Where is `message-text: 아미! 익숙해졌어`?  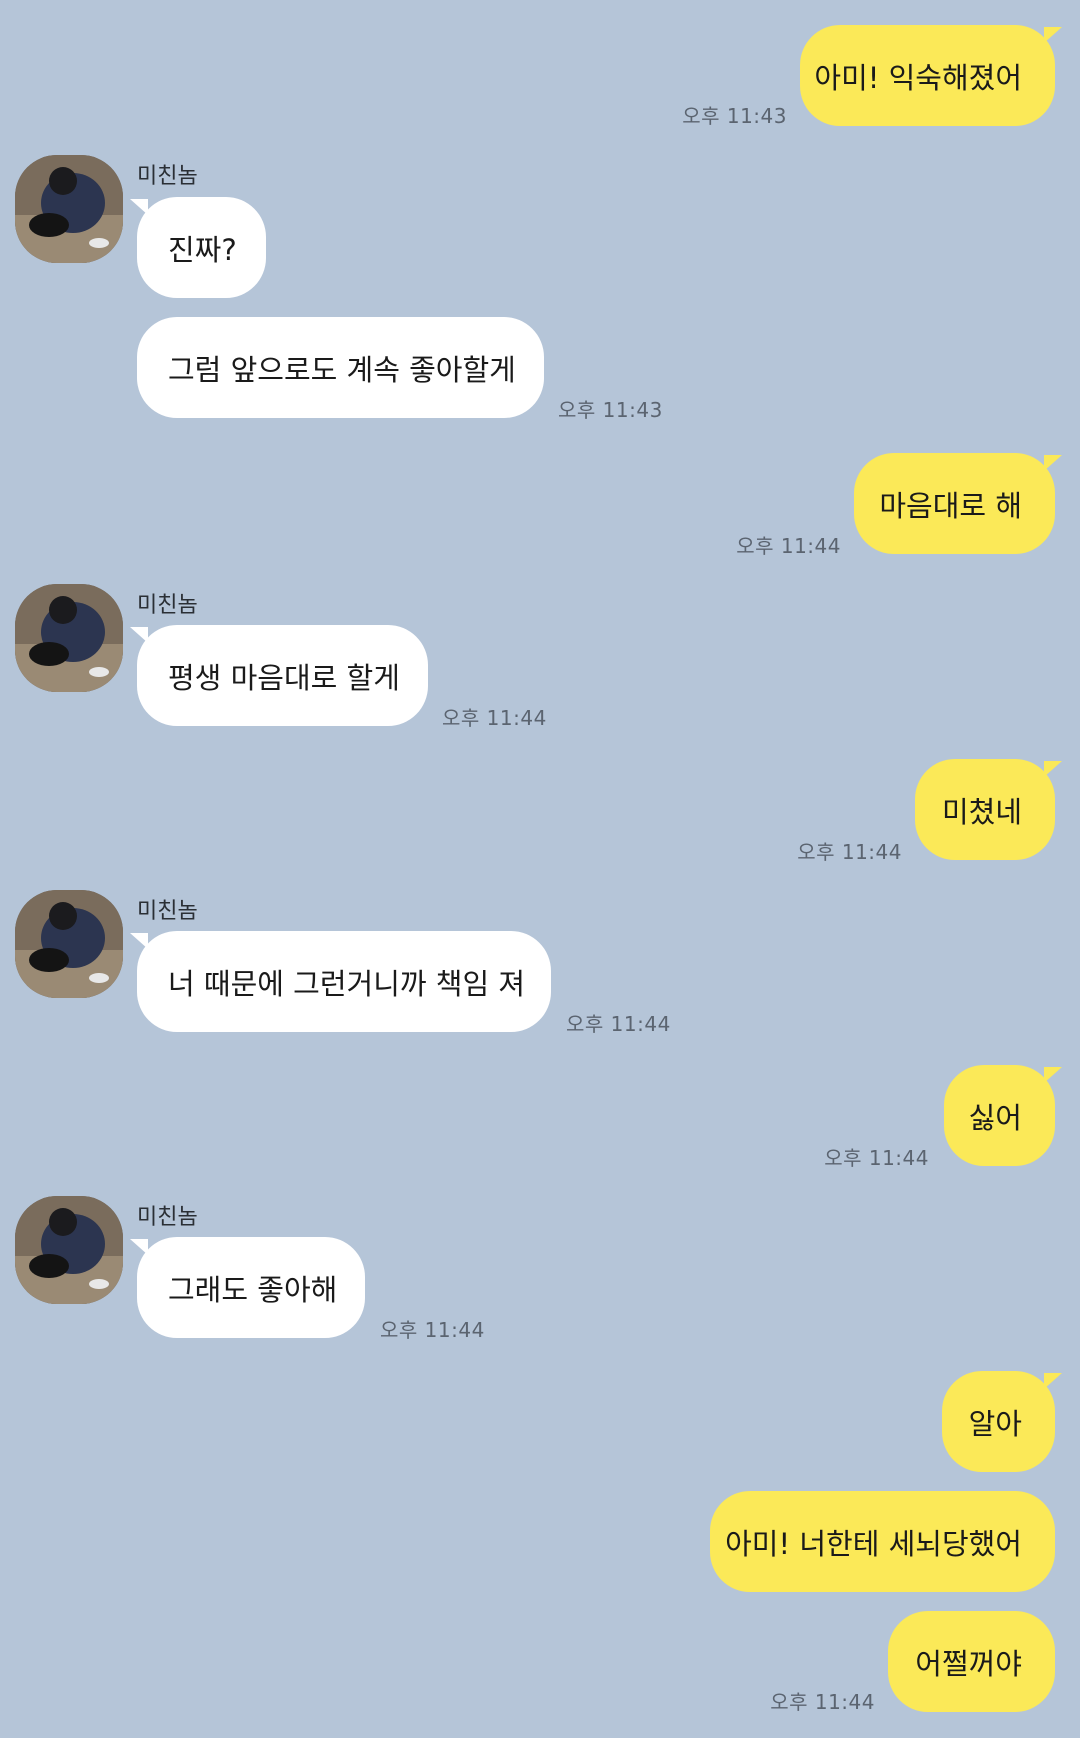
message-text: 아미! 익숙해졌어 is located at coordinates (918, 77).